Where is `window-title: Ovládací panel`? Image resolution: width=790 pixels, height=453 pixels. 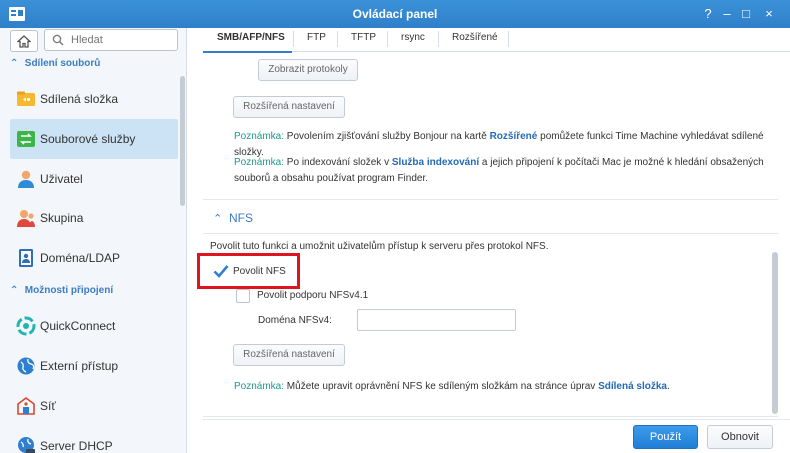 window-title: Ovládací panel is located at coordinates (395, 14).